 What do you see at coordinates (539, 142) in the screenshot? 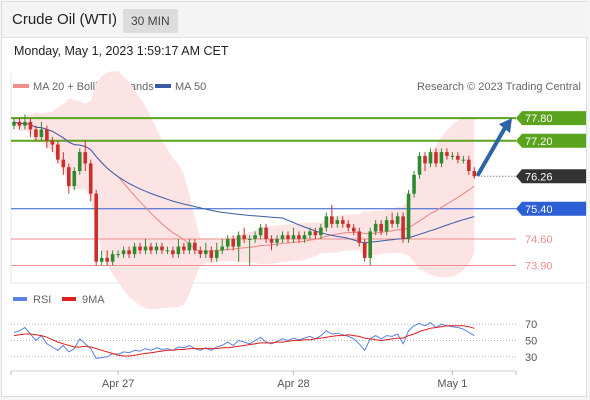
I see `resistance-price-label: 77.20` at bounding box center [539, 142].